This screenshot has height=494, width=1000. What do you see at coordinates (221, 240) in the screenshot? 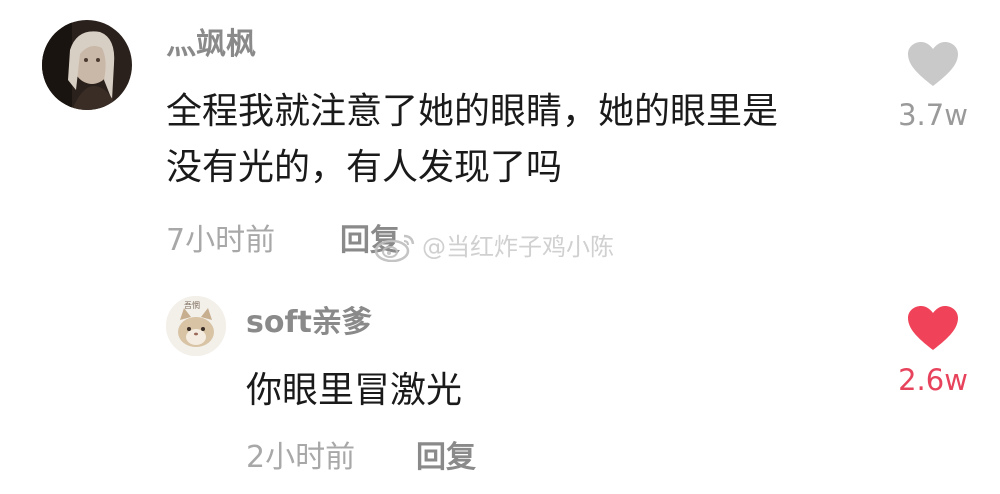
I see `timestamp: 7小时前` at bounding box center [221, 240].